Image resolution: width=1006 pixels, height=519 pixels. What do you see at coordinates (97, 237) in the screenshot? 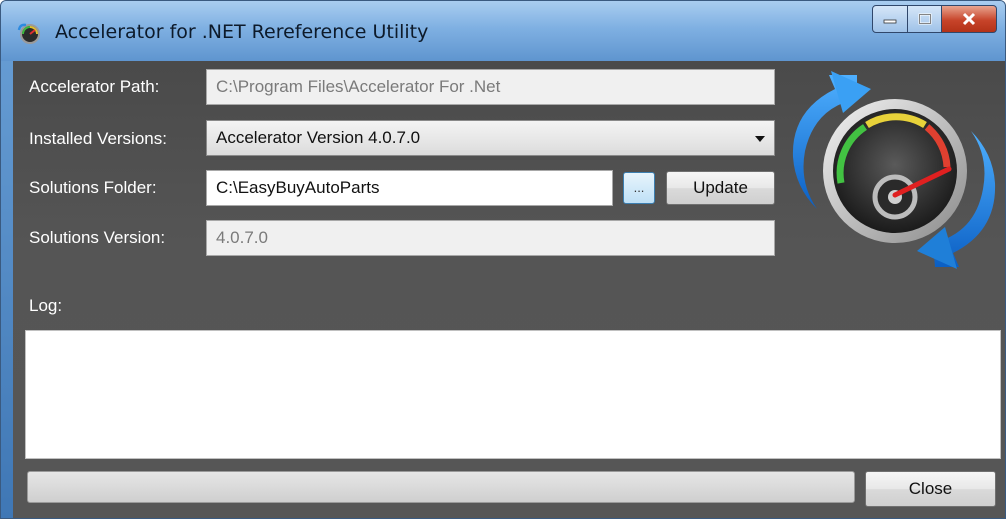
I see `solutions-version-label: Solutions Version:` at bounding box center [97, 237].